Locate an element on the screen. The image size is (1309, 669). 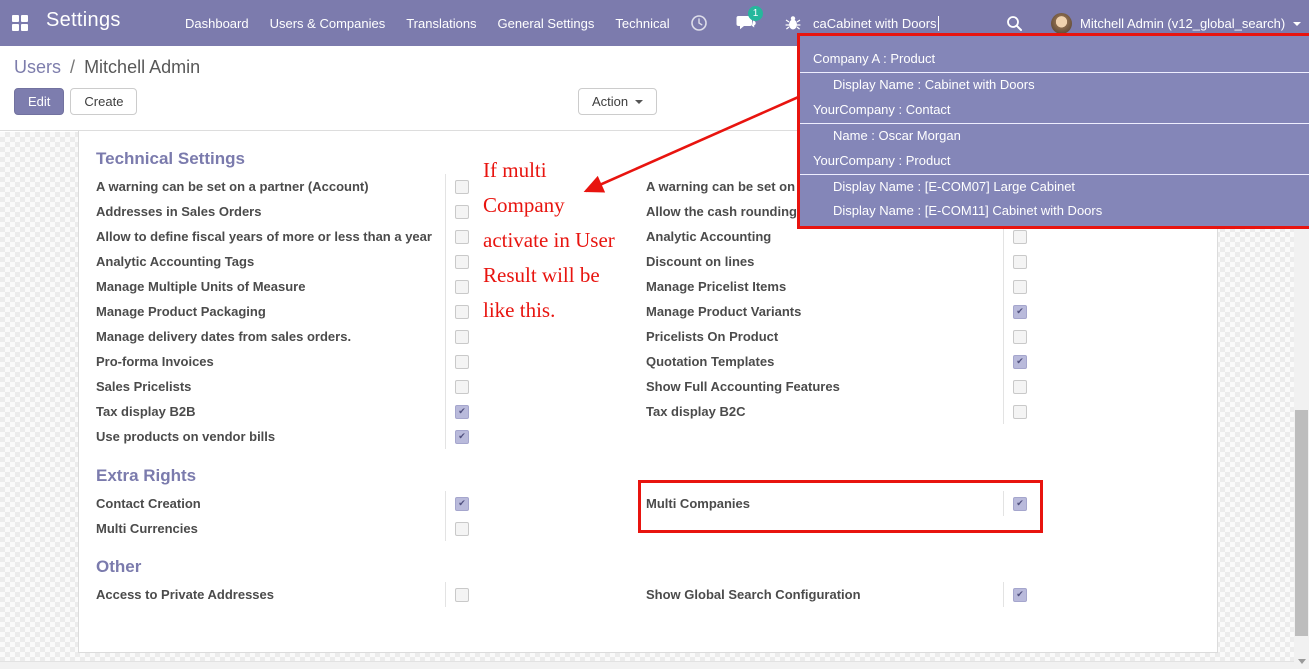
checkbox-multi-companies: ✔ is located at coordinates (1020, 503).